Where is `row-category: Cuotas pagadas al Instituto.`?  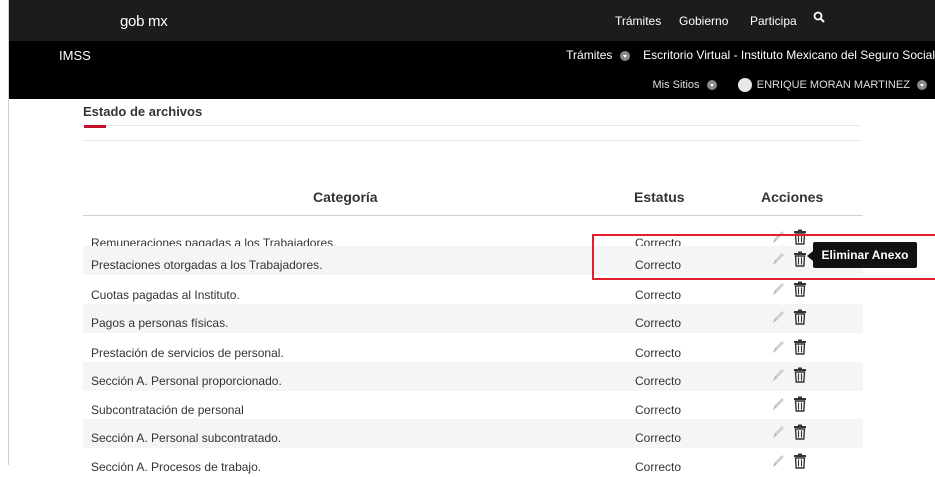
row-category: Cuotas pagadas al Instituto. is located at coordinates (165, 295).